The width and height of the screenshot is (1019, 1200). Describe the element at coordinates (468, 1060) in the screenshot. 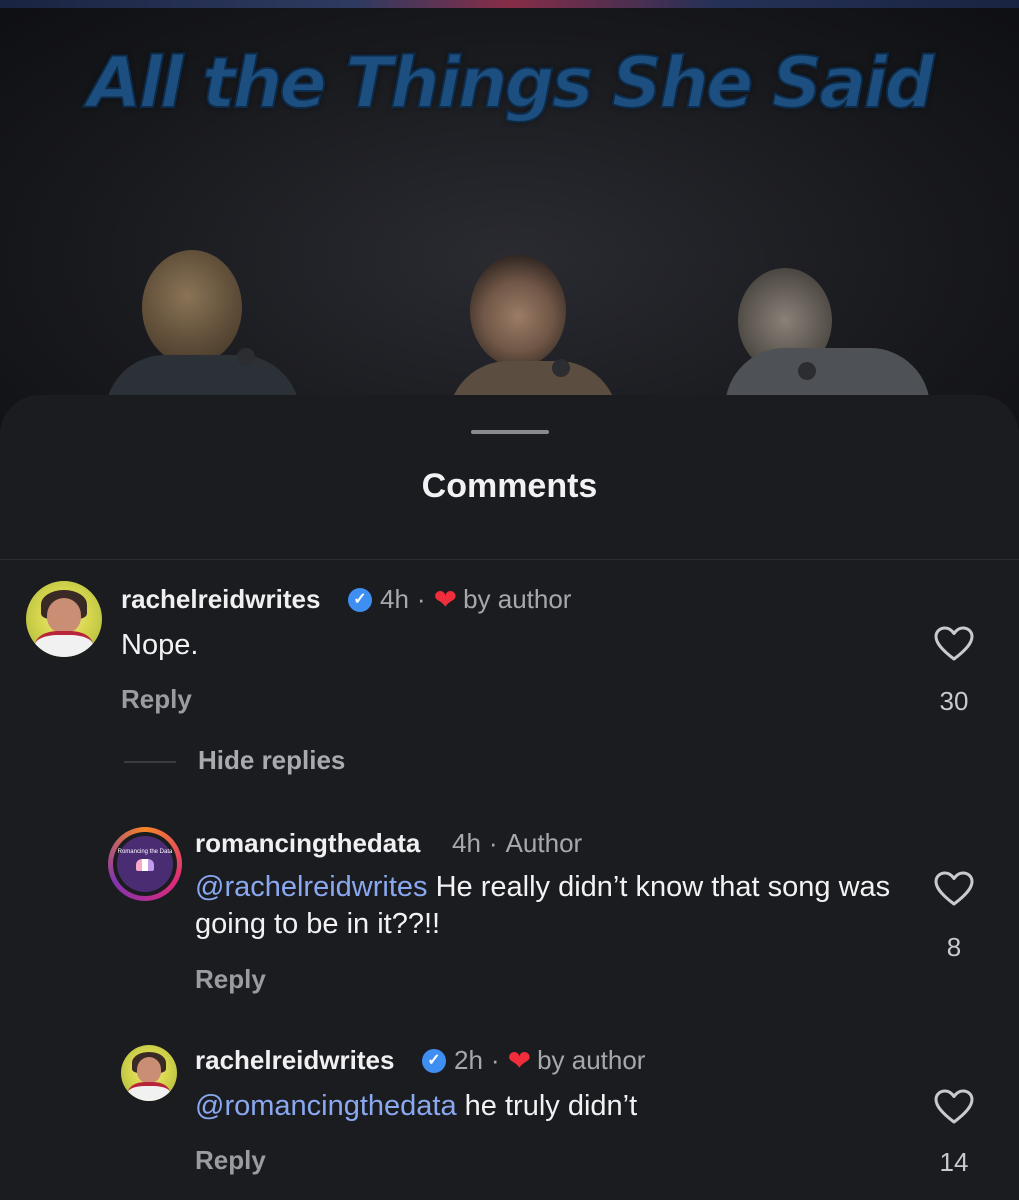

I see `comment-time: 2h` at that location.